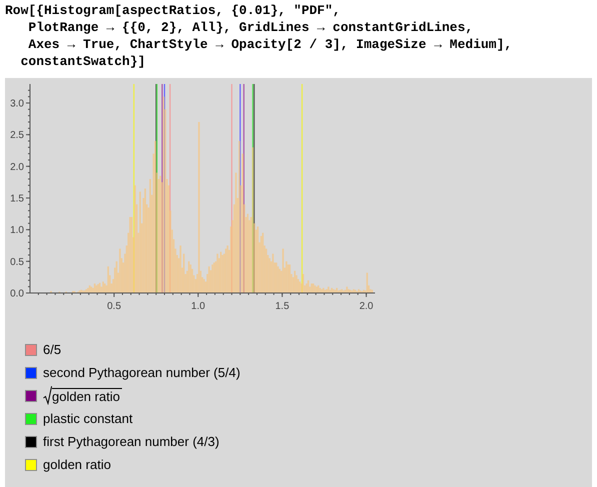  Describe the element at coordinates (131, 441) in the screenshot. I see `legend-label: first Pythagorean number (4/3)` at that location.